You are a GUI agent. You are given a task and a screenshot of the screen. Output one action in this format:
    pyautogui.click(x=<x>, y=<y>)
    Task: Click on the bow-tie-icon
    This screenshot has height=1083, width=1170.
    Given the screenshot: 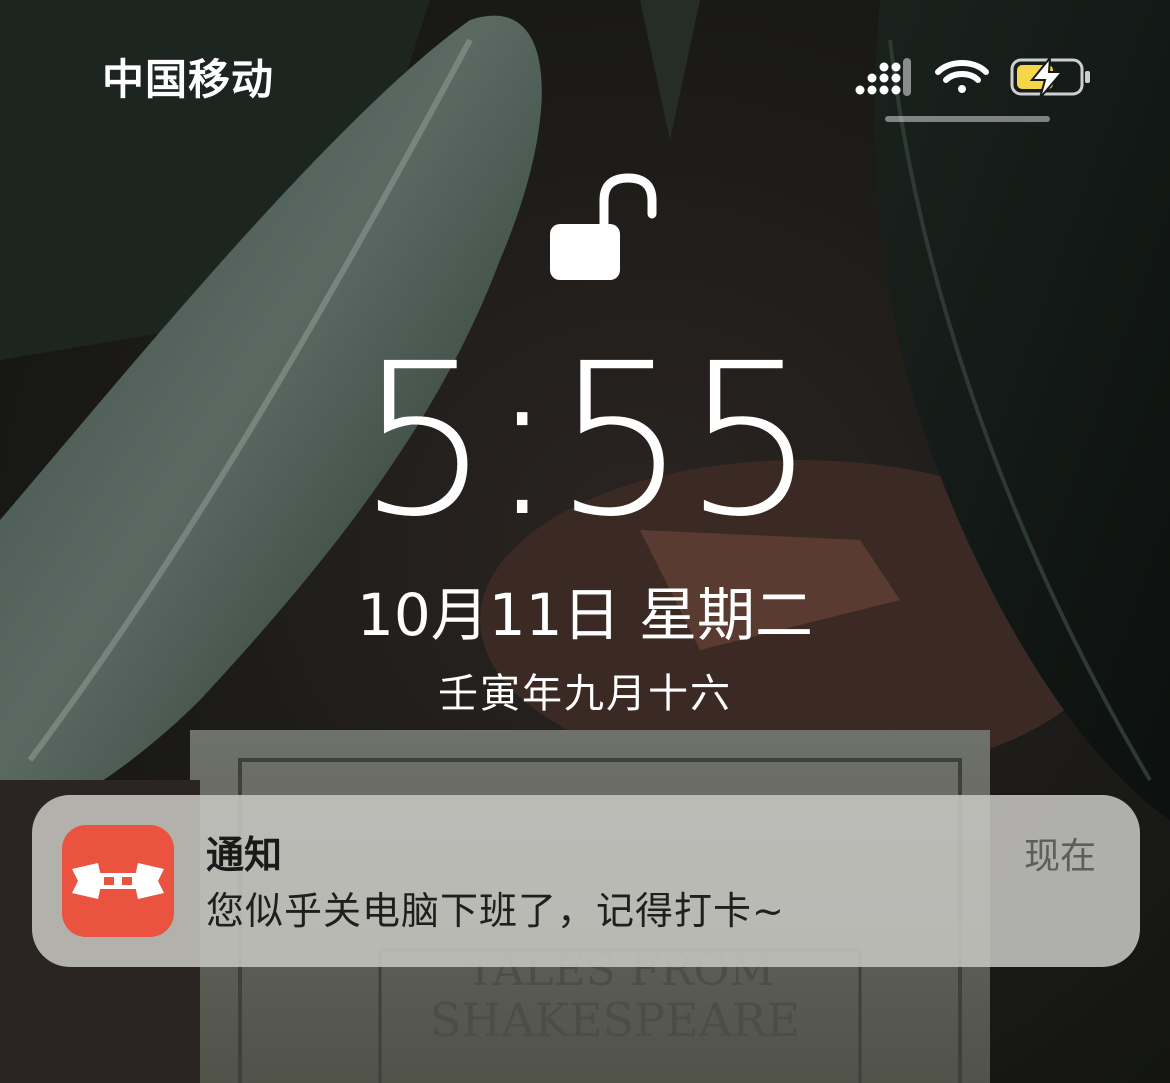 What is the action you would take?
    pyautogui.click(x=118, y=881)
    